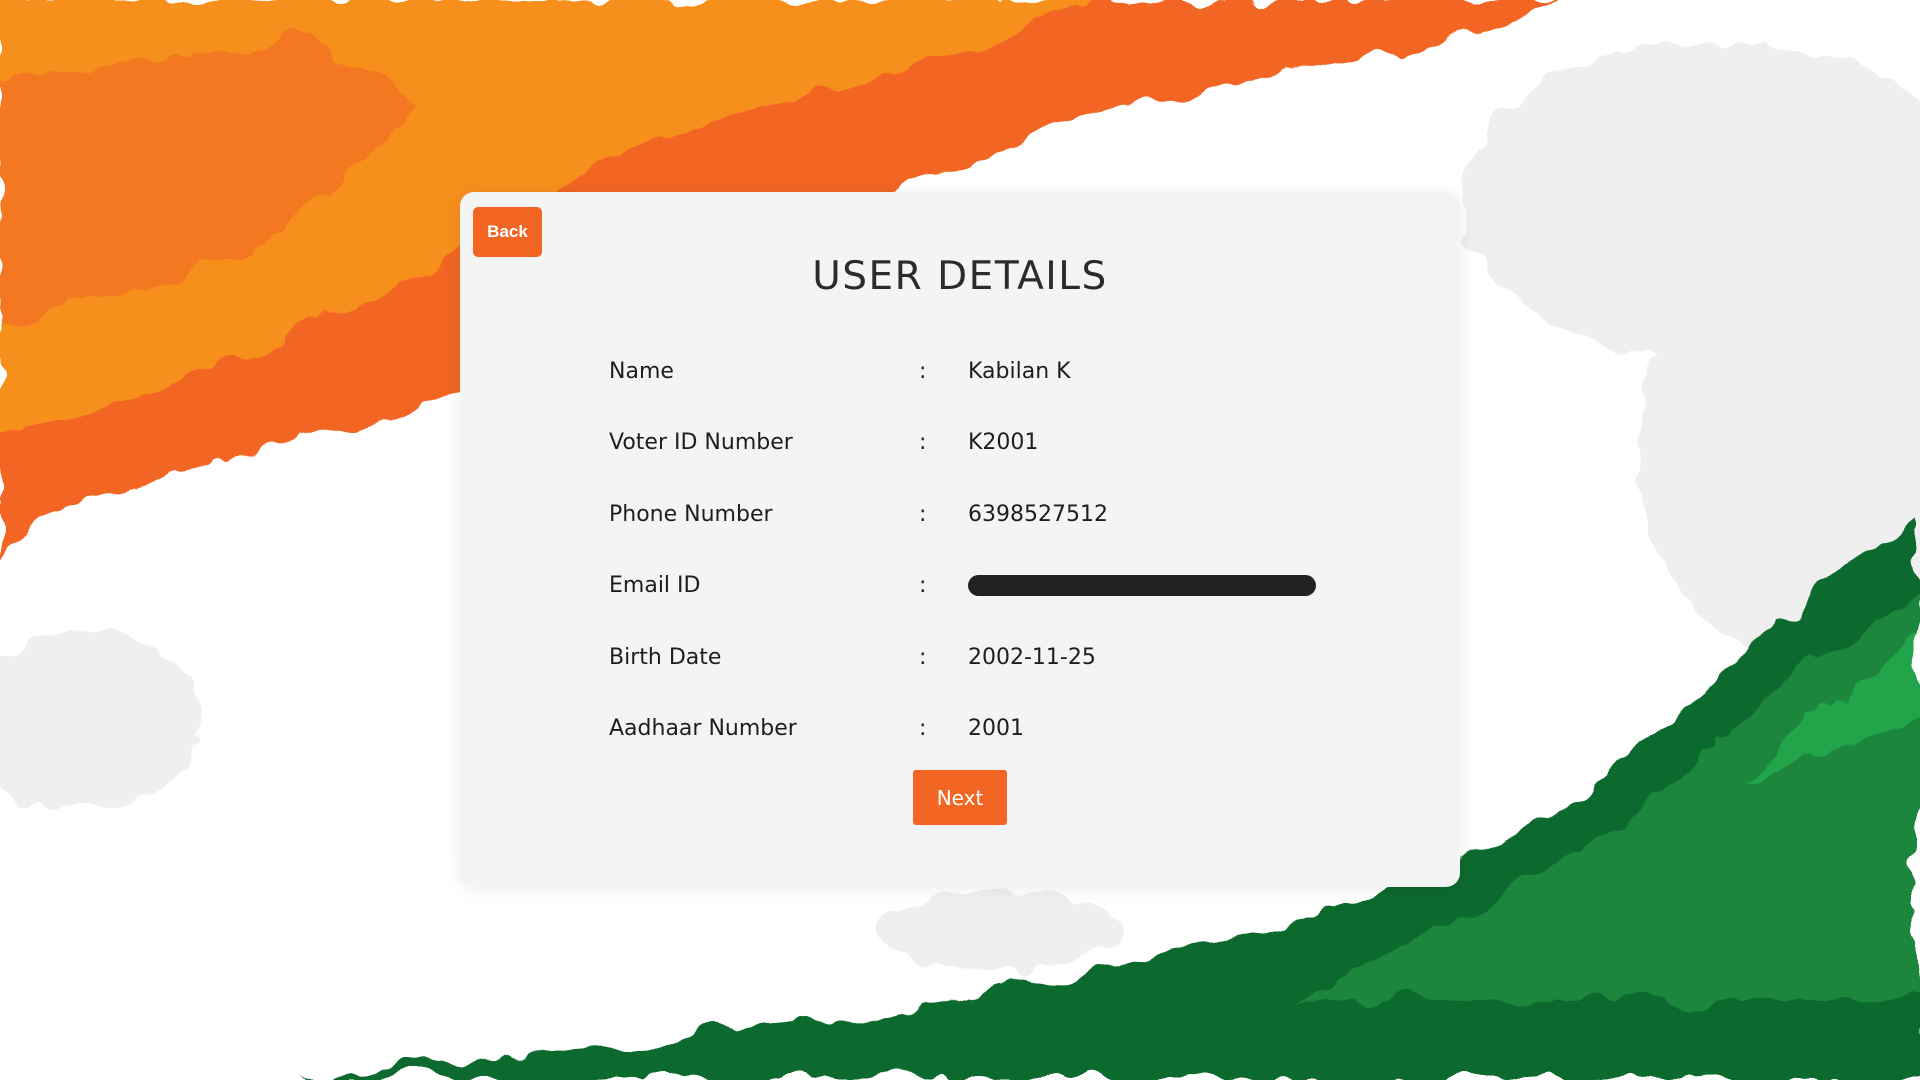 The height and width of the screenshot is (1080, 1920). Describe the element at coordinates (823, 442) in the screenshot. I see `detail-row-voter-id: Voter ID Number : K2001` at that location.